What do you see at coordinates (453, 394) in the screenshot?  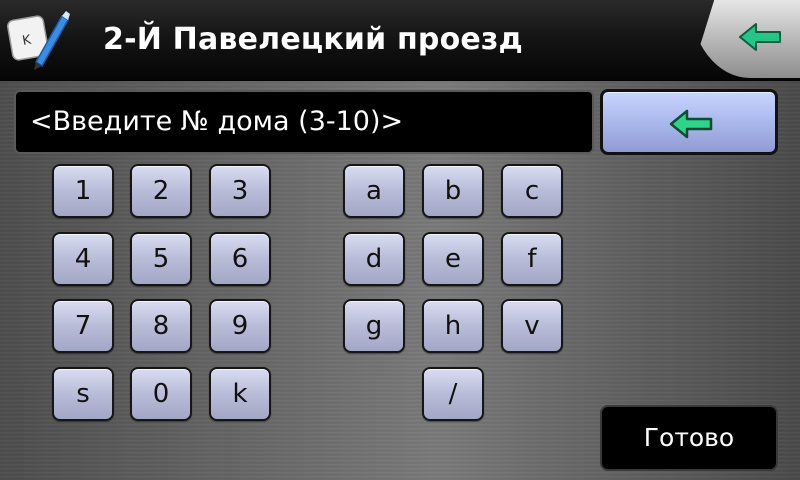 I see `key-slash: /` at bounding box center [453, 394].